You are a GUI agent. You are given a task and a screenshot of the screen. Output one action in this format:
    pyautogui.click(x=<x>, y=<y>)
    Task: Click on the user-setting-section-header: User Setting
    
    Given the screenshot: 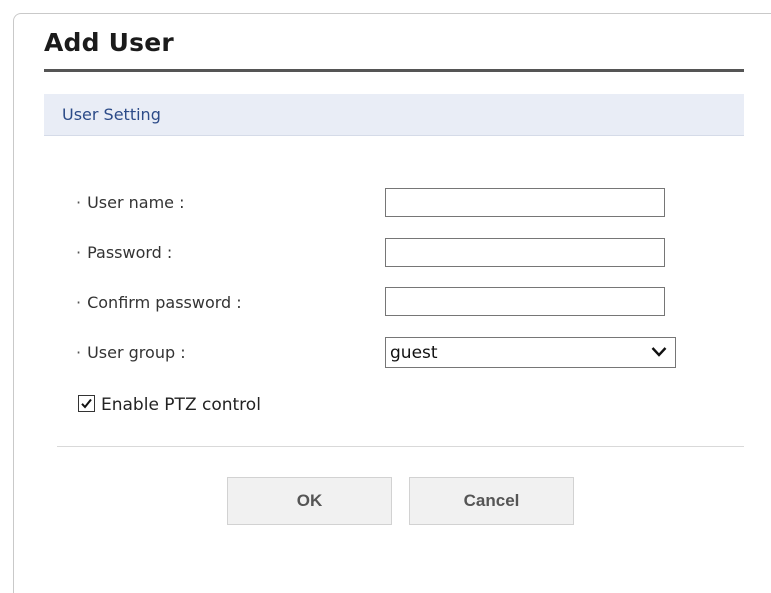 What is the action you would take?
    pyautogui.click(x=394, y=115)
    